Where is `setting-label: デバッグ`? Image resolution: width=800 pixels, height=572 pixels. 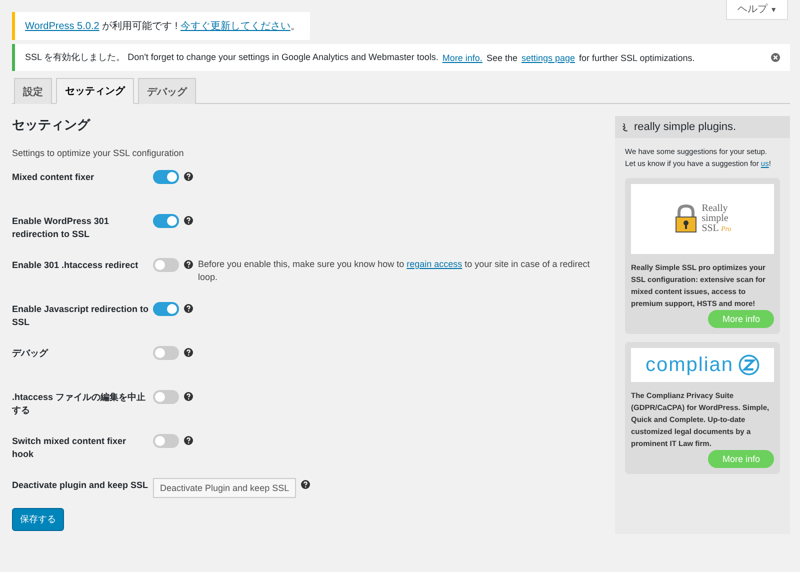
setting-label: デバッグ is located at coordinates (31, 353).